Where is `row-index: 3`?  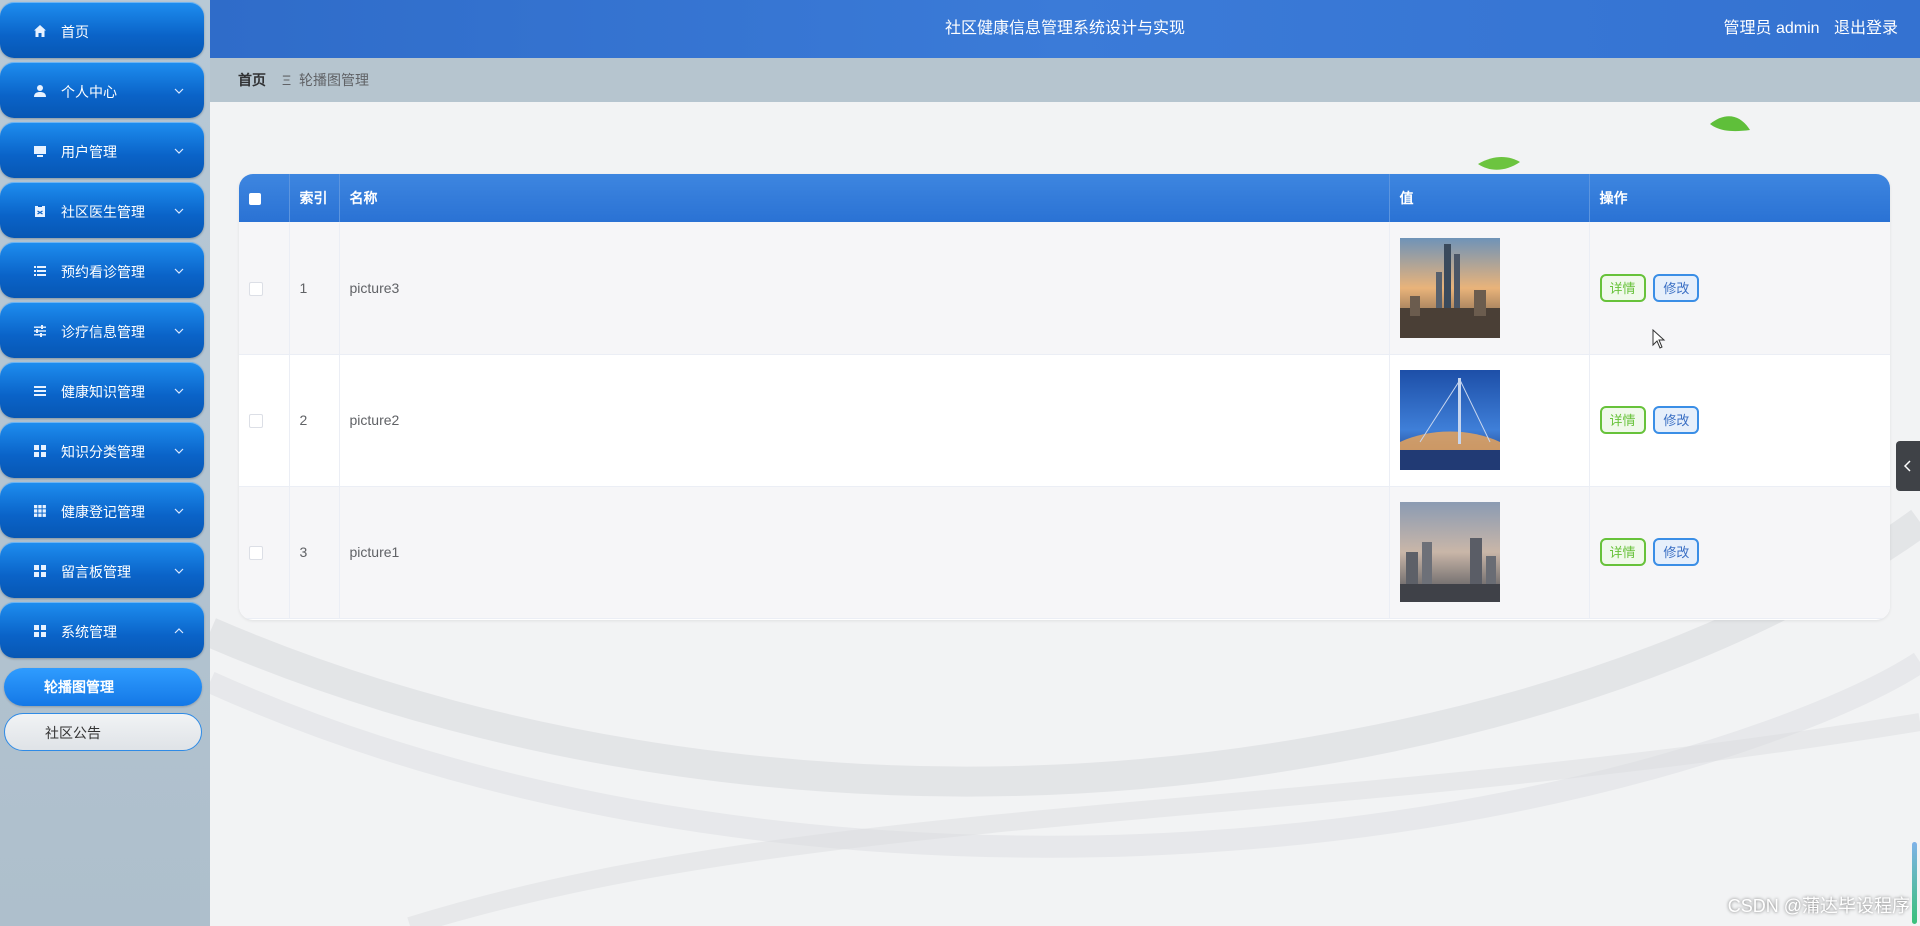
row-index: 3 is located at coordinates (314, 552).